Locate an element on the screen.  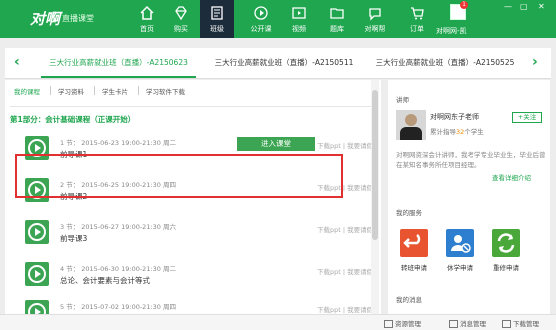
teacher-name: 对啊网东子老师 is located at coordinates (454, 117).